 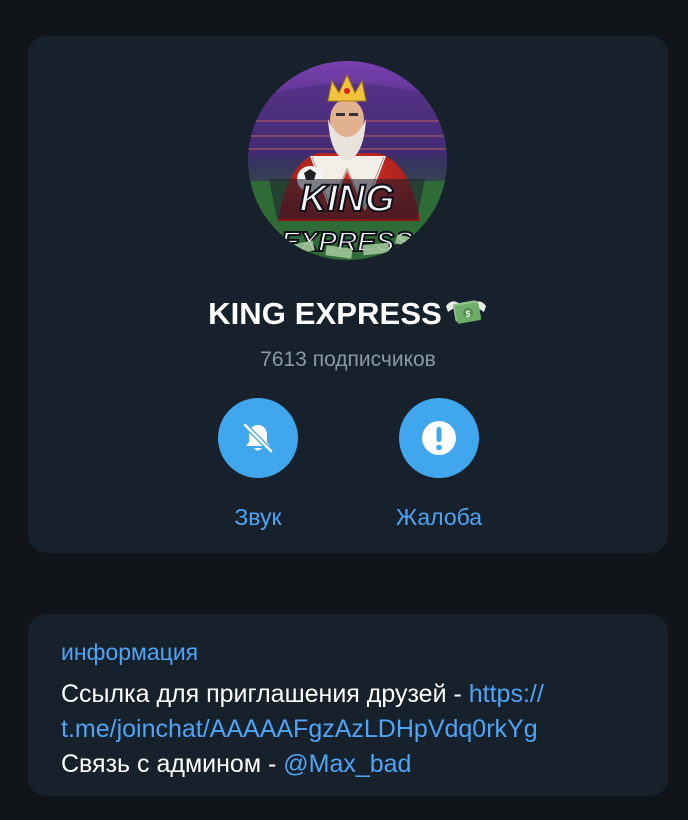 I want to click on invite-link-part2: t.me/joinchat/AAAAAFgzAzLDHpVdq0rkYg, so click(x=299, y=729).